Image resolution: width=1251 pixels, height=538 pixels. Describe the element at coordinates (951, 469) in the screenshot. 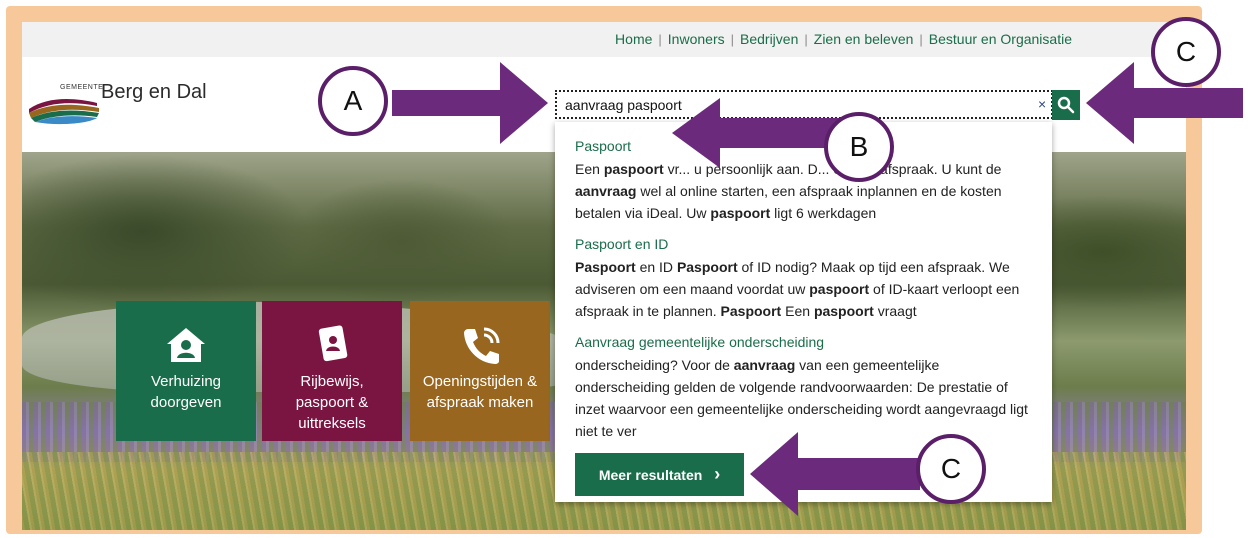

I see `annotation-c-bottom: C` at that location.